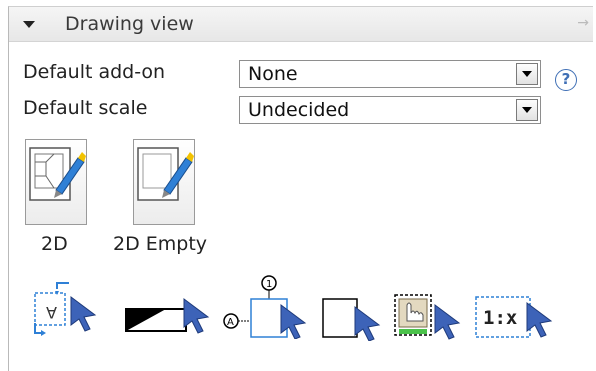  I want to click on scale-view-icon: 1:x, so click(514, 317).